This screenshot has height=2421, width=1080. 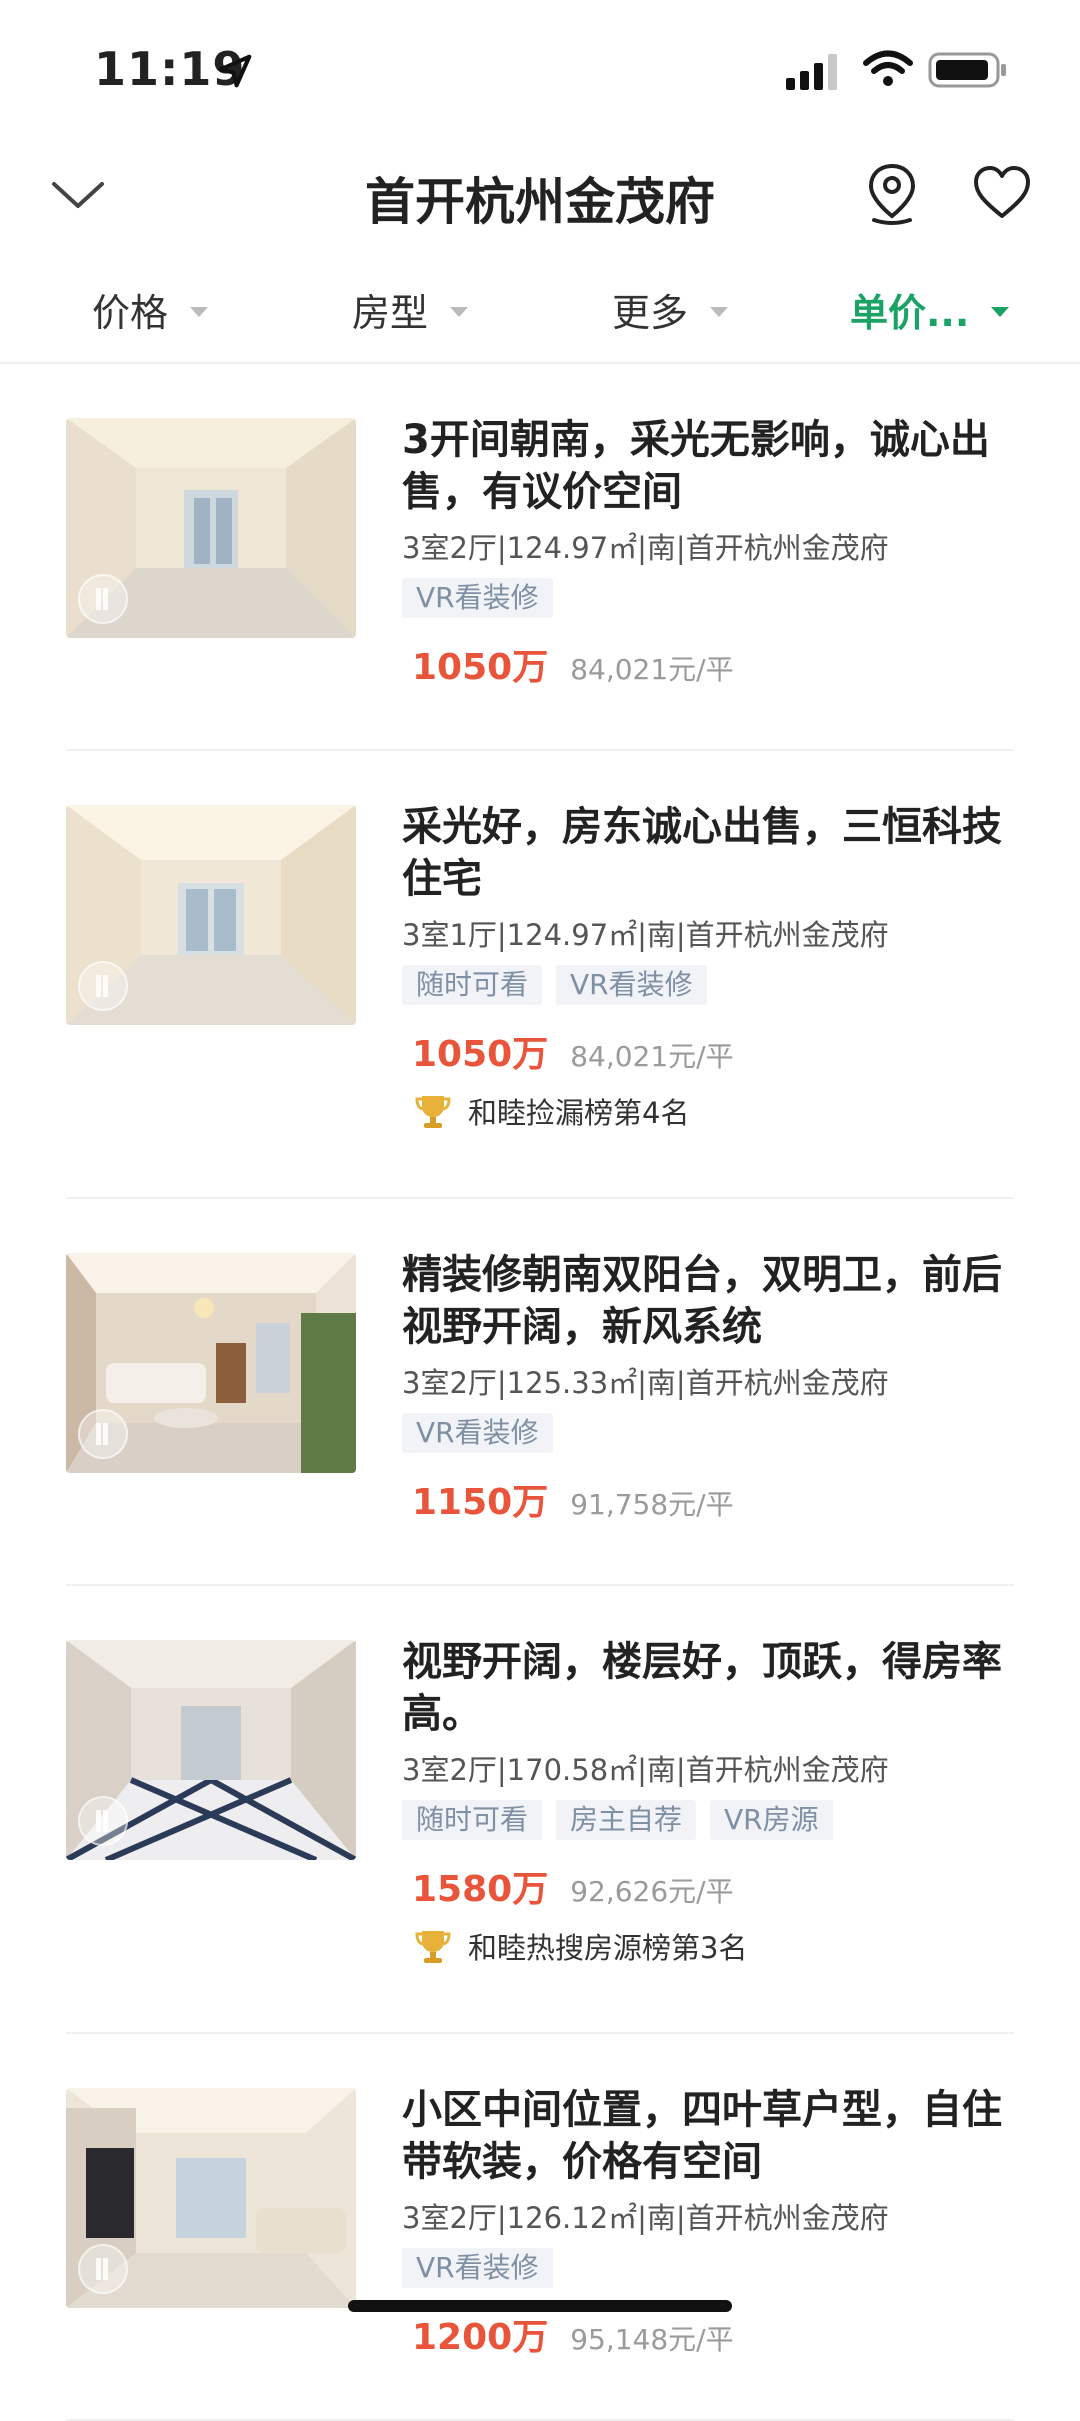 I want to click on listing-title: 视野开阔，楼层好，顶跃，得房率高。, so click(x=702, y=1688).